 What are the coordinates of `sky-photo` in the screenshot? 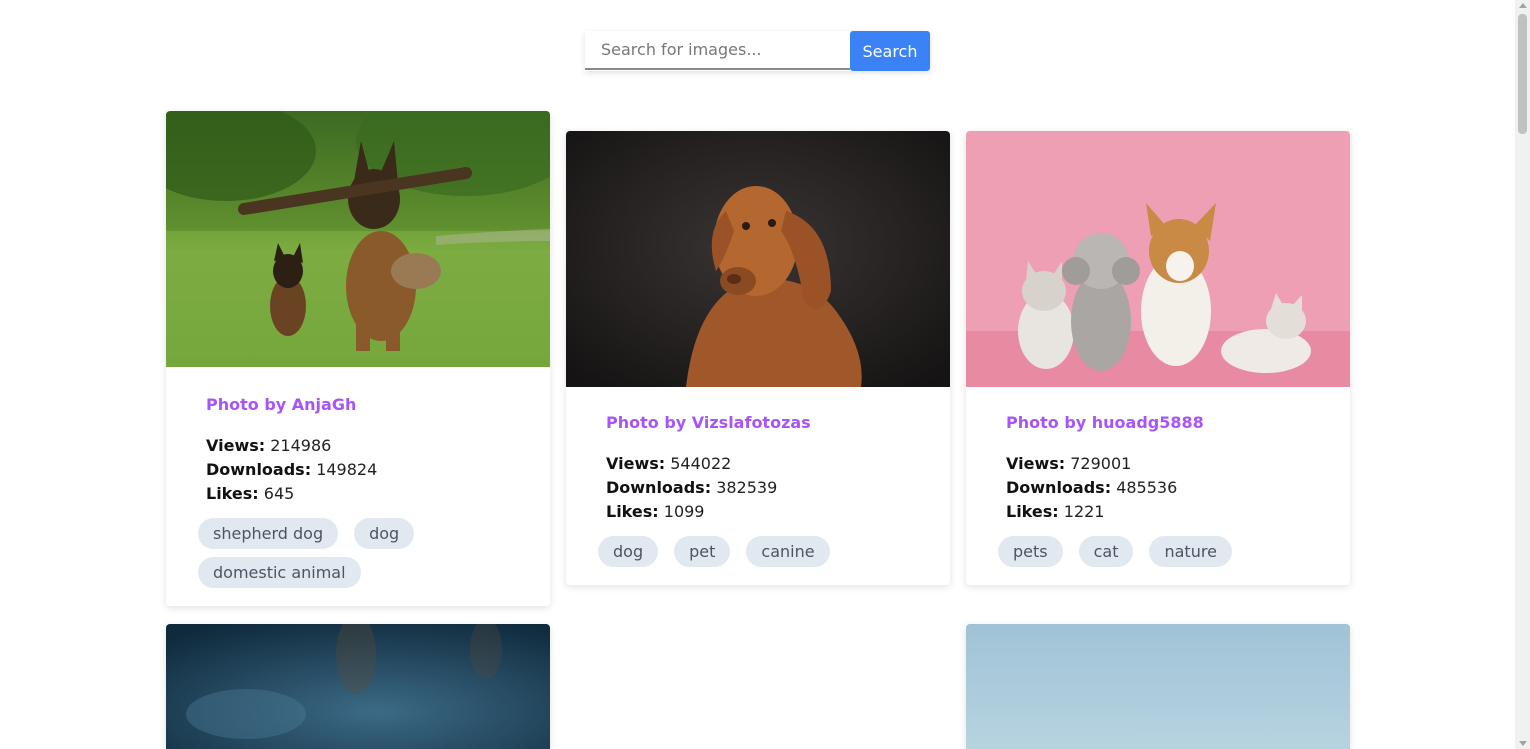 It's located at (1158, 686).